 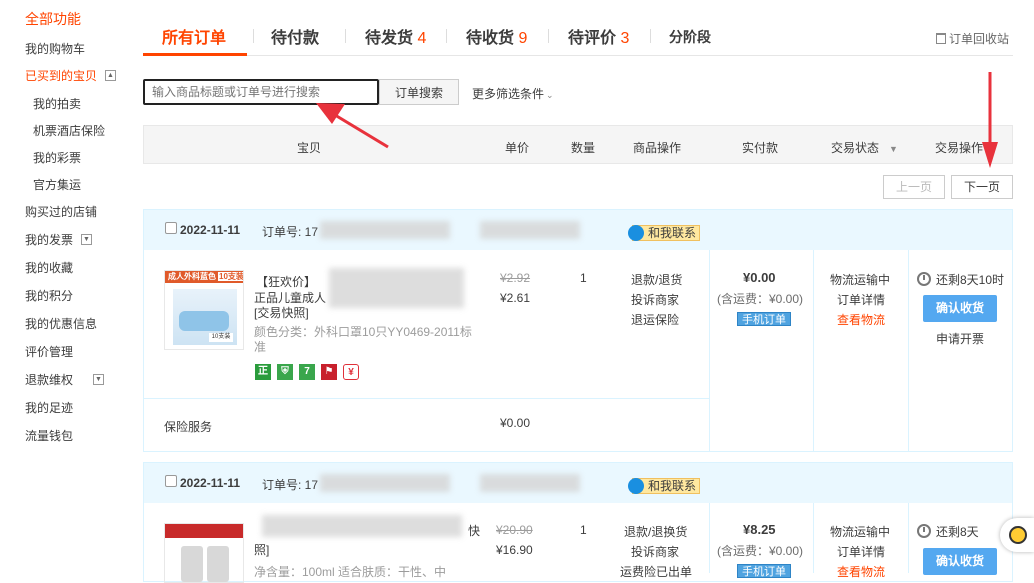 I want to click on arrow-to-next-page-icon, so click(x=990, y=120).